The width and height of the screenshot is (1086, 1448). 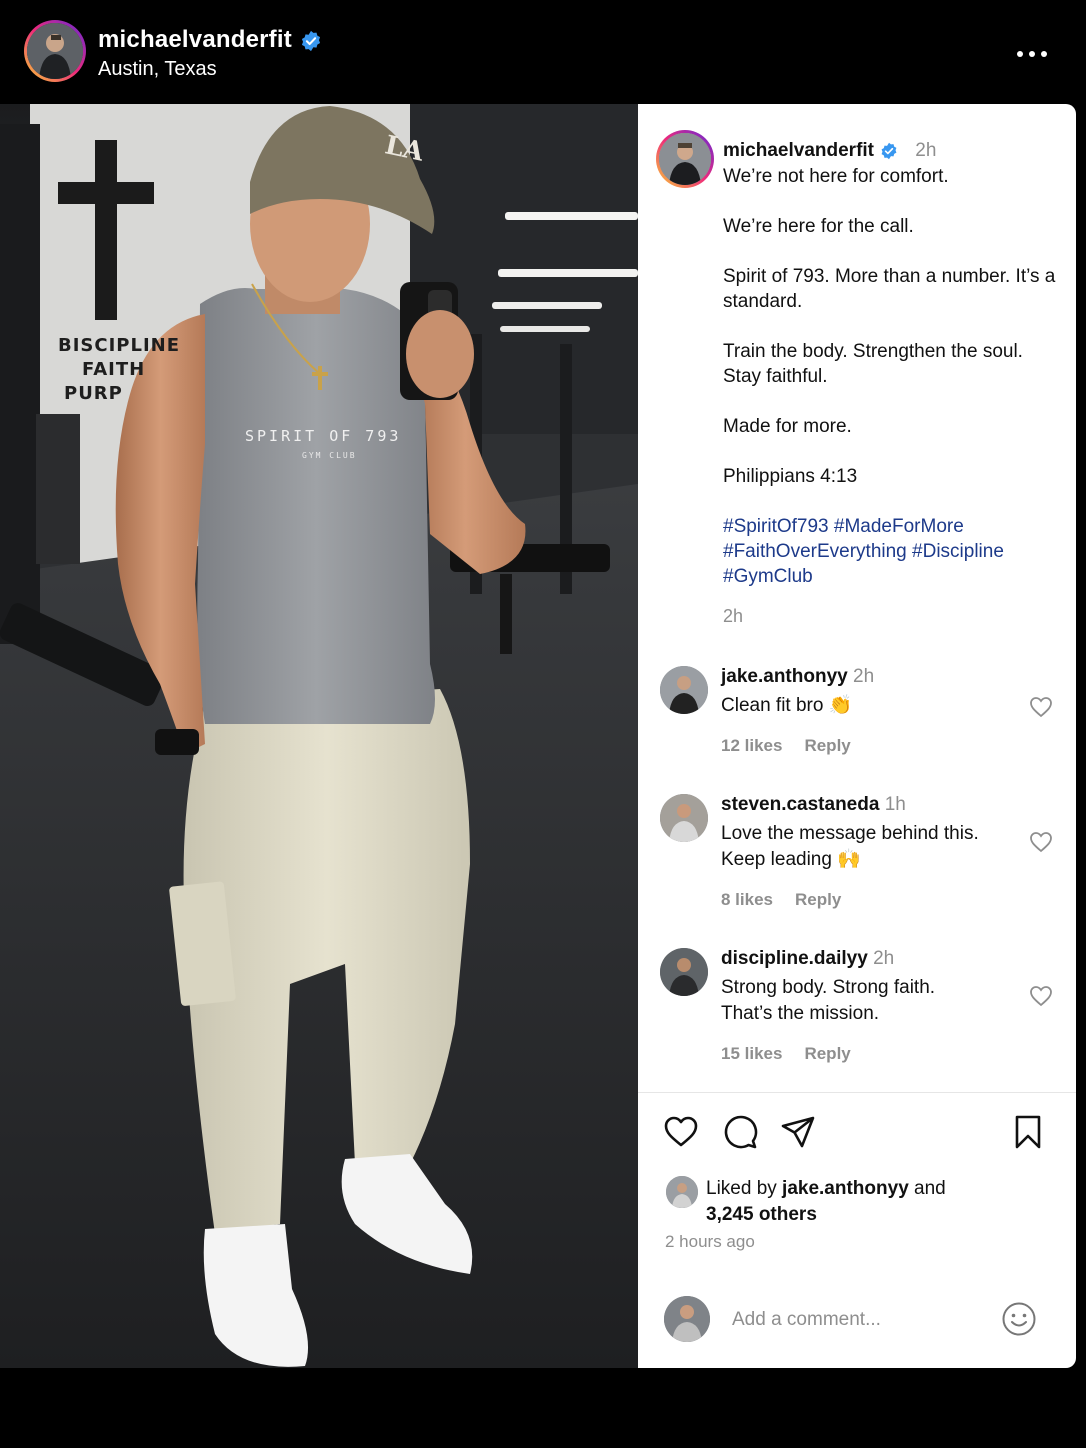 I want to click on comment-likes: 8 likes, so click(x=747, y=899).